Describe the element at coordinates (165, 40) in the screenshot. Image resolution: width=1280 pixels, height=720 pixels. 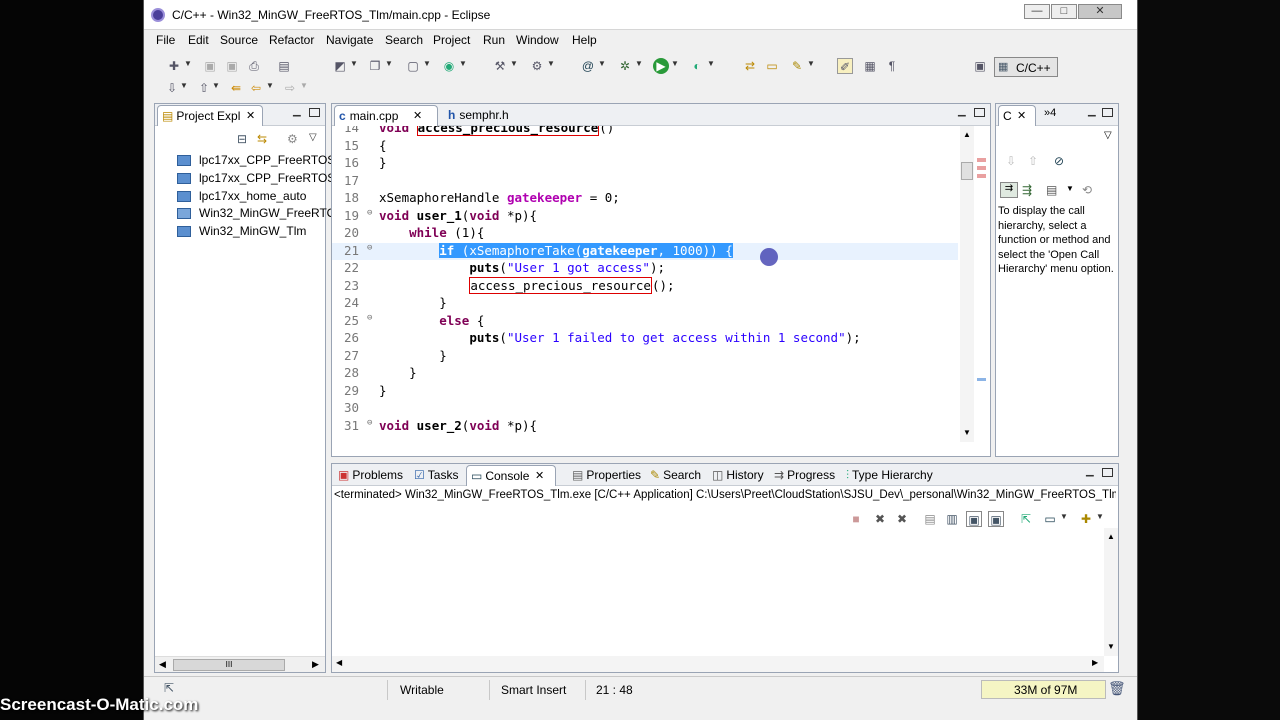
I see `menu-file: File` at that location.